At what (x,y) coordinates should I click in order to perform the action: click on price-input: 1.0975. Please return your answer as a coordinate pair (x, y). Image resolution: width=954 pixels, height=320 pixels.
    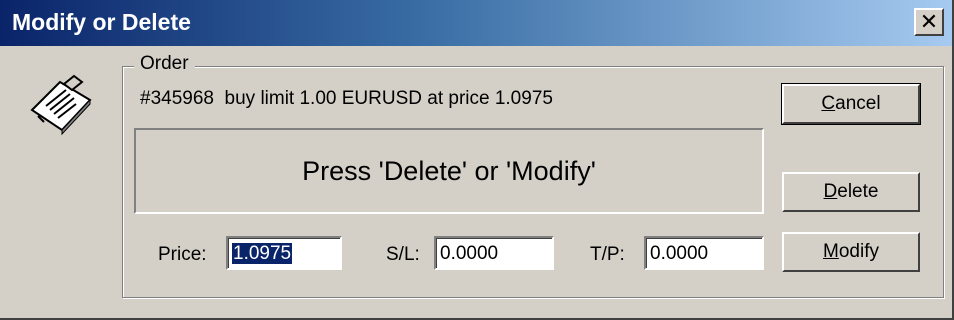
    Looking at the image, I should click on (284, 253).